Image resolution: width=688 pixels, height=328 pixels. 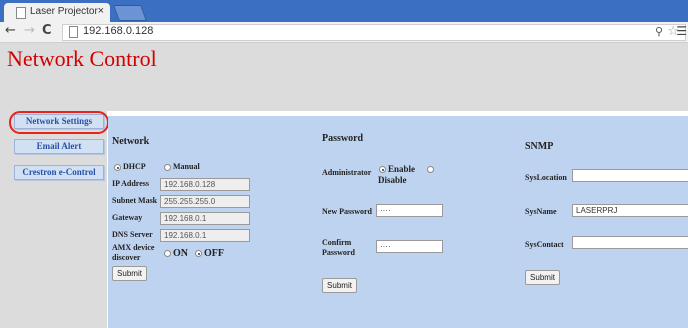 I want to click on key-icon: ⚲, so click(x=659, y=31).